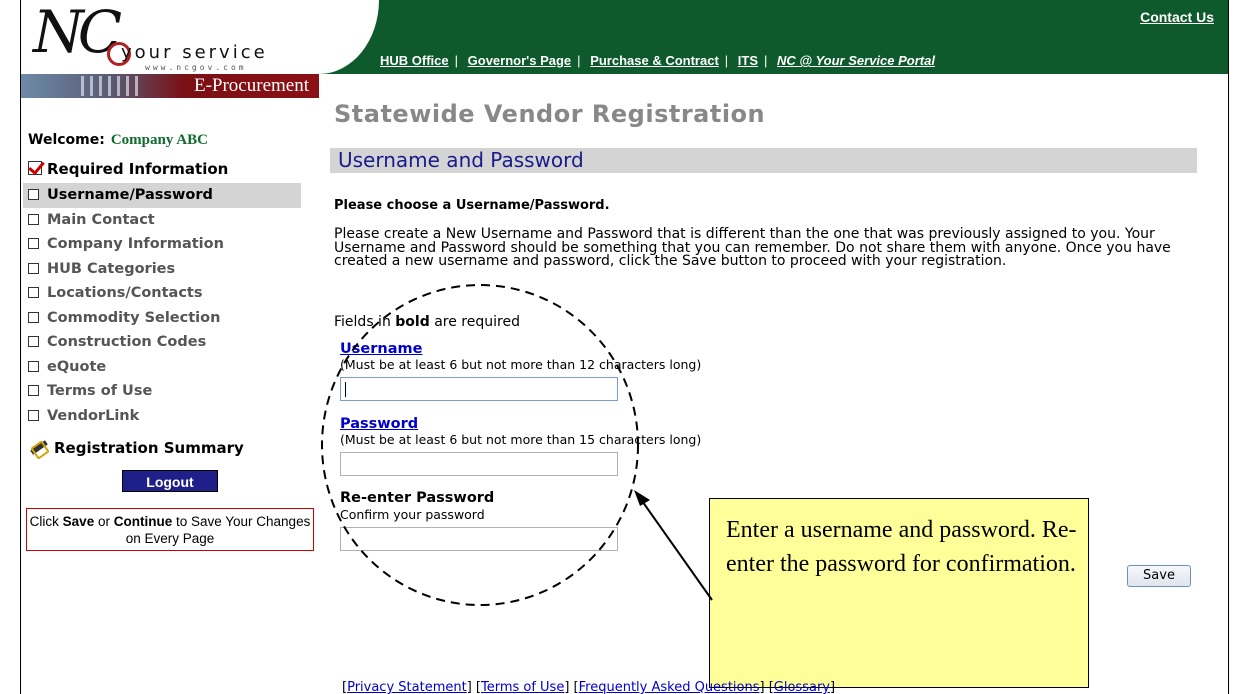  I want to click on sidebar-item-vendorlink: VendorLink, so click(162, 416).